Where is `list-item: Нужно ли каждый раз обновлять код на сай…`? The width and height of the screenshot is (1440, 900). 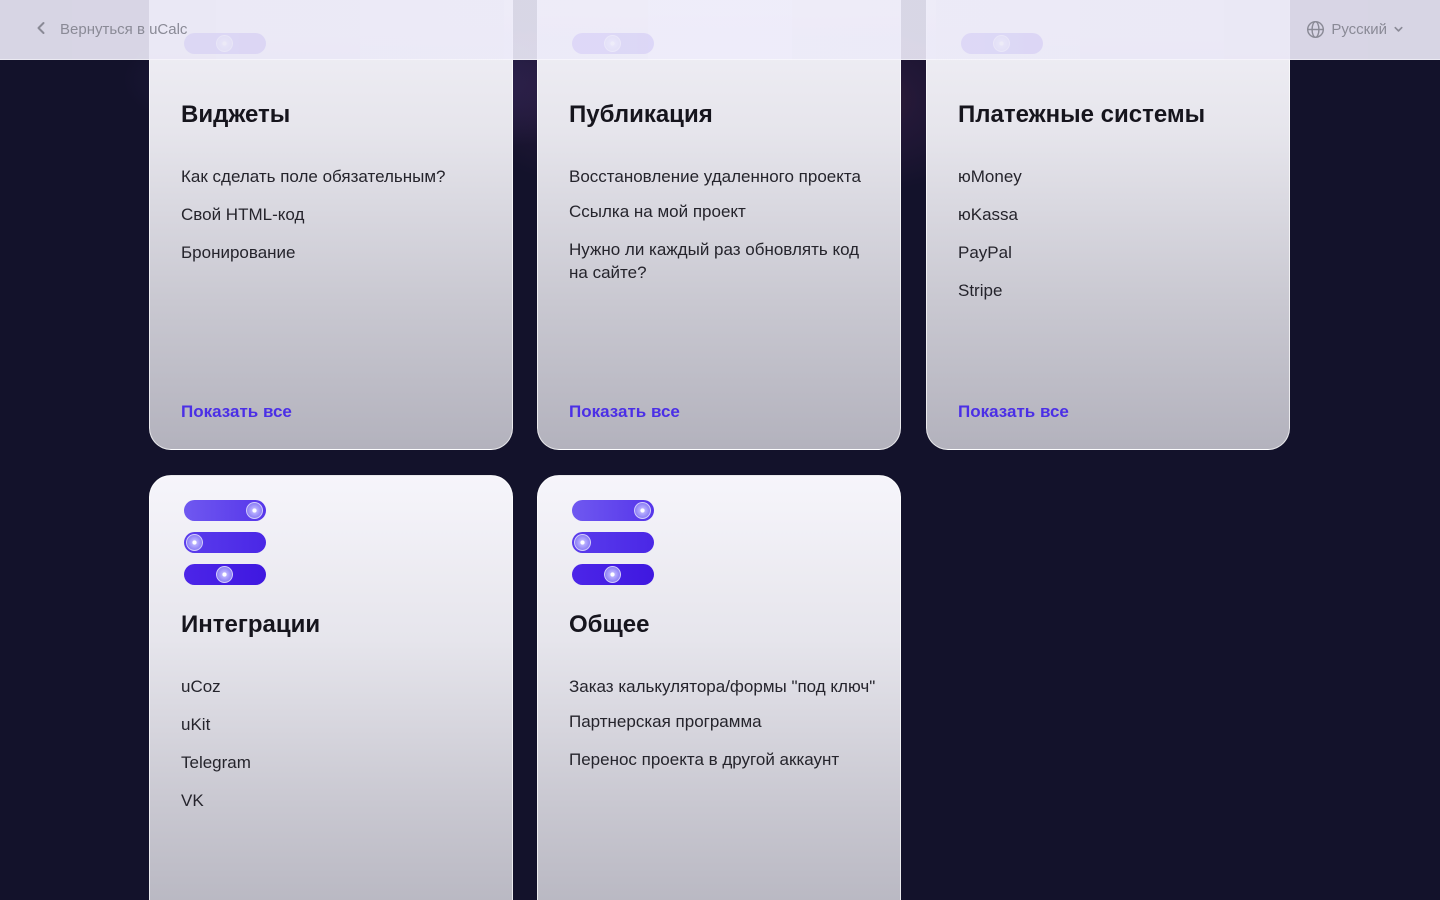 list-item: Нужно ли каждый раз обновлять код на сай… is located at coordinates (722, 261).